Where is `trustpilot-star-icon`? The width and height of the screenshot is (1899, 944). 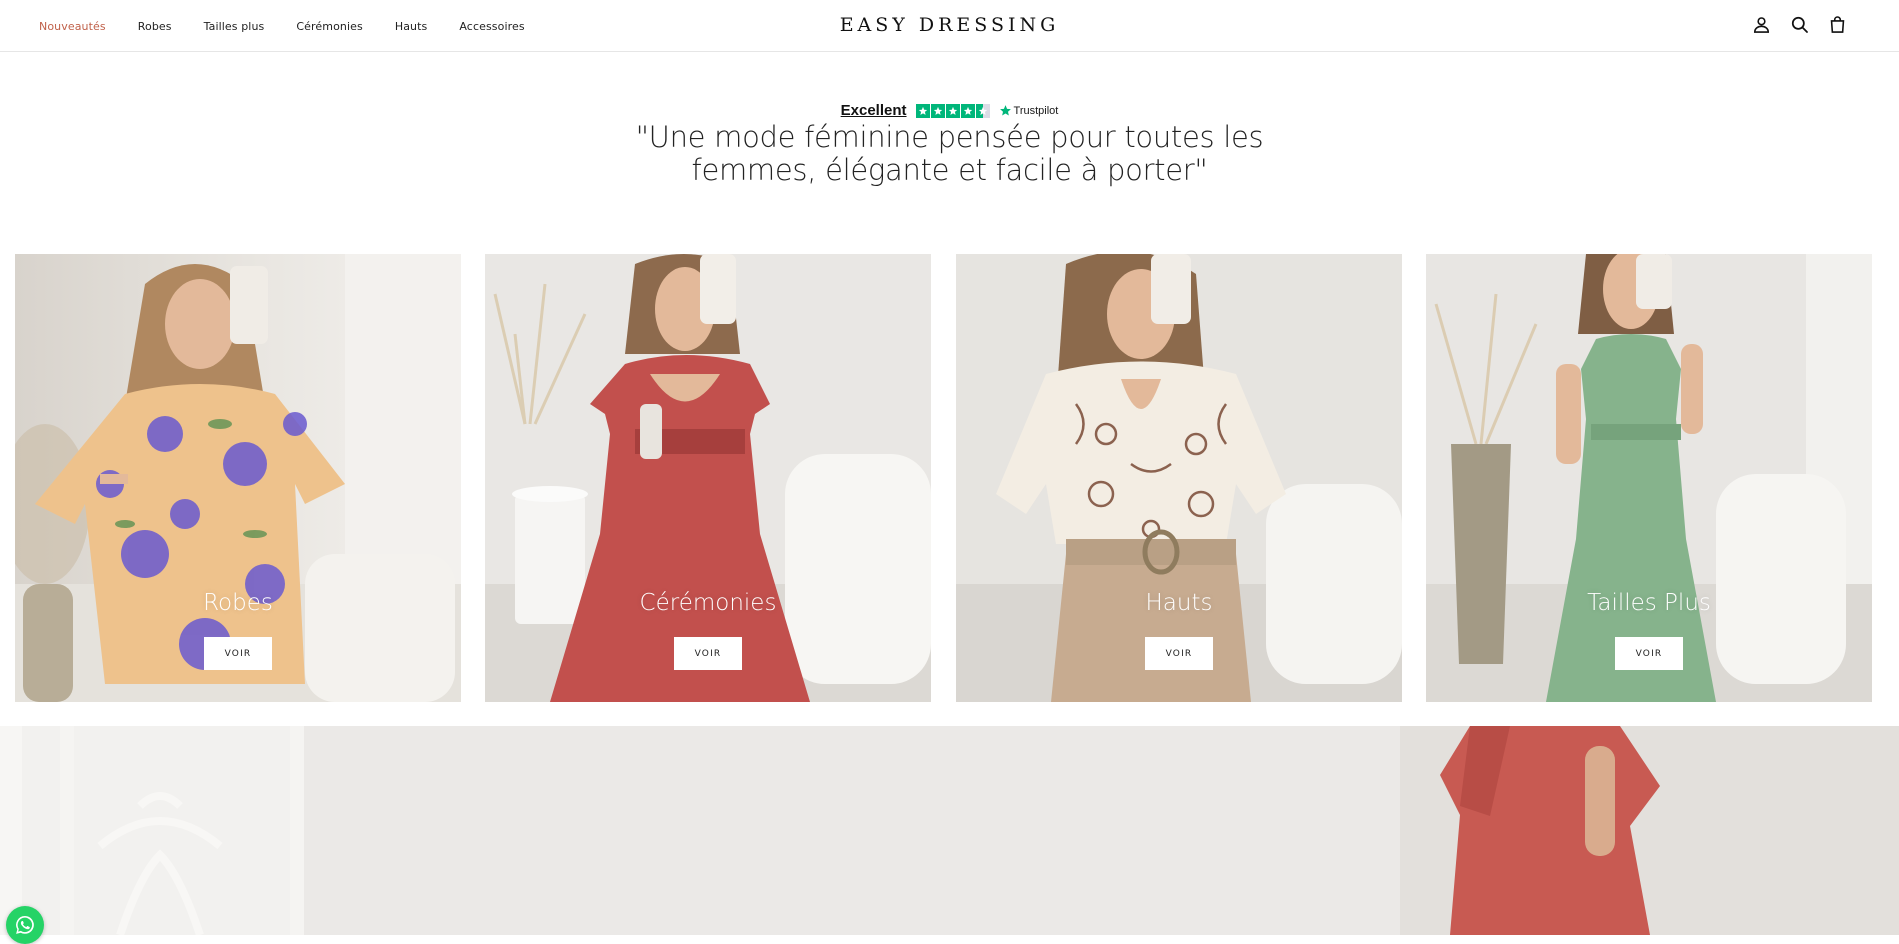
trustpilot-star-icon is located at coordinates (1005, 110).